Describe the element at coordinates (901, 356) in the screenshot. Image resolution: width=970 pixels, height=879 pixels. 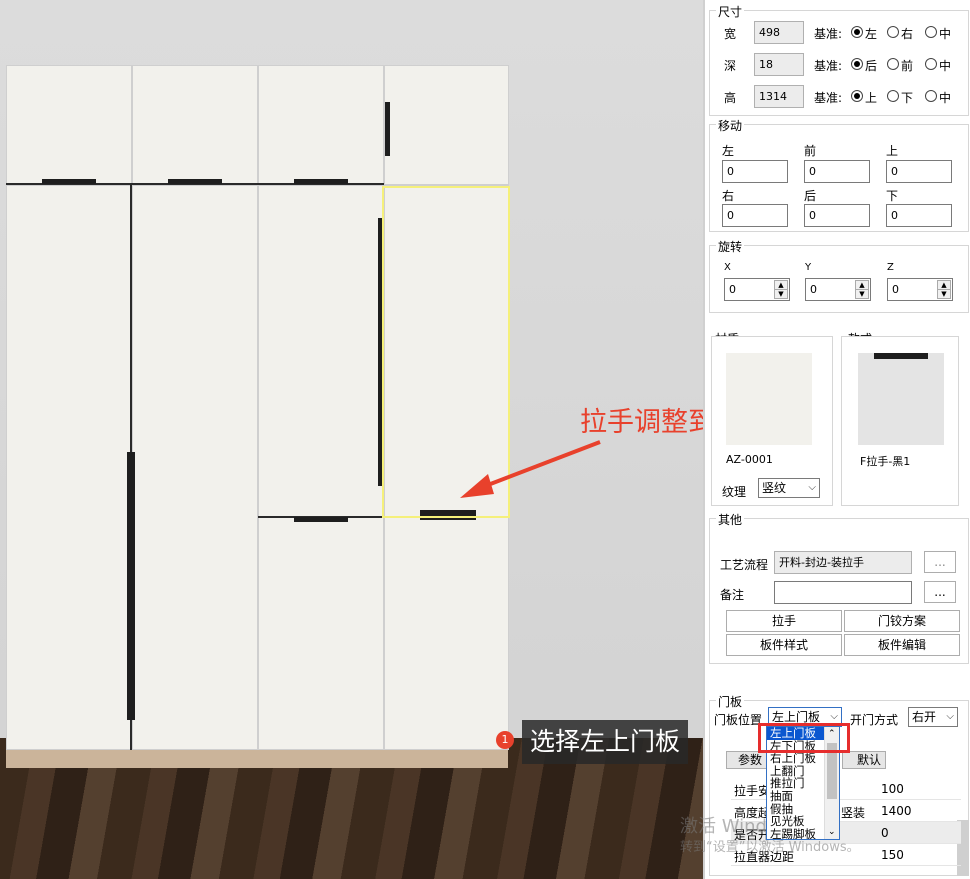
I see `handle-preview-bar` at that location.